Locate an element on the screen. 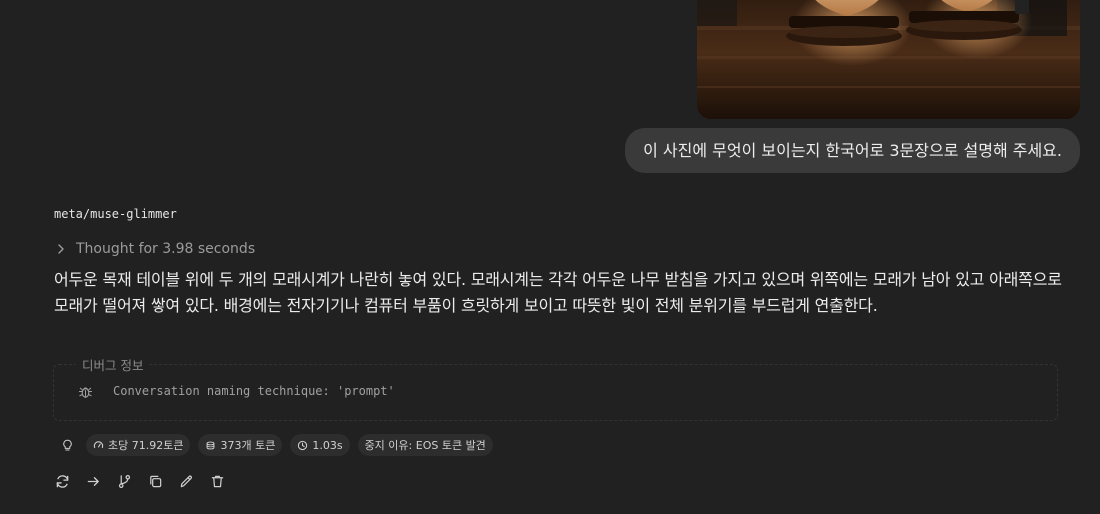 This screenshot has height=514, width=1100. stop-reason-value: 중지 이유: EOS 토큰 발견 is located at coordinates (425, 445).